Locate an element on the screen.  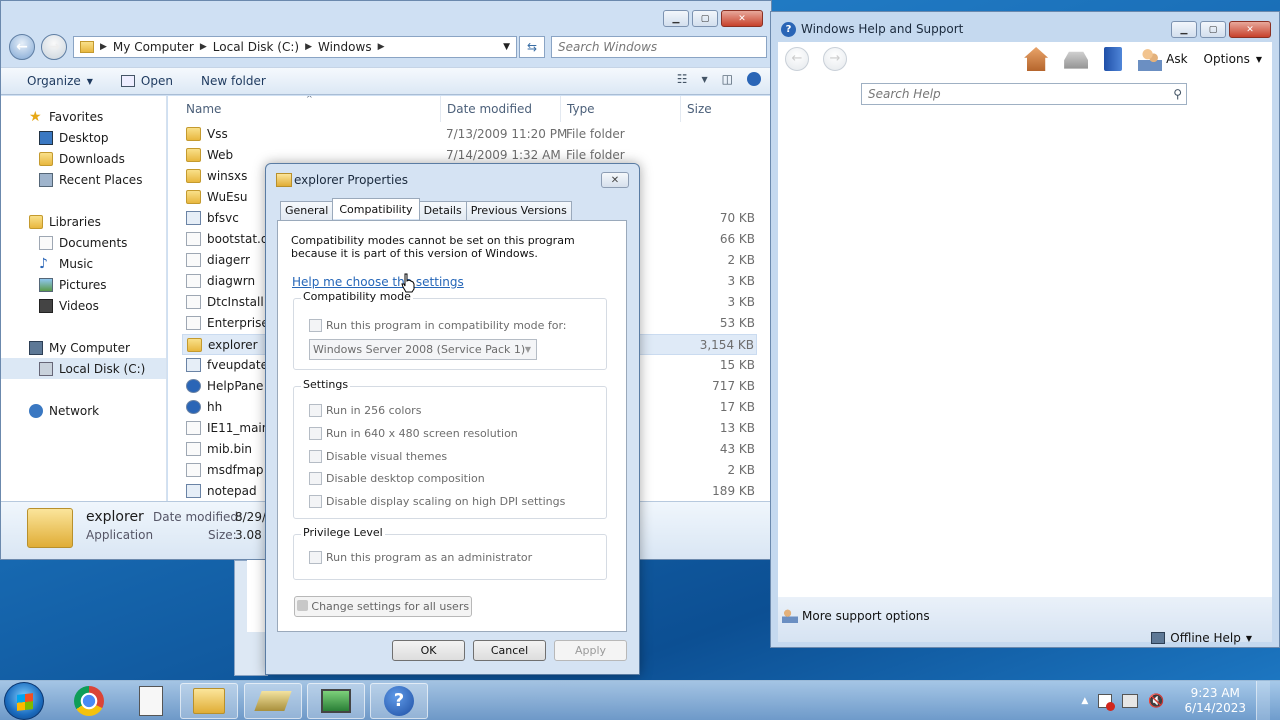
tab-previous-versions: Previous Versions is located at coordinates (518, 210).